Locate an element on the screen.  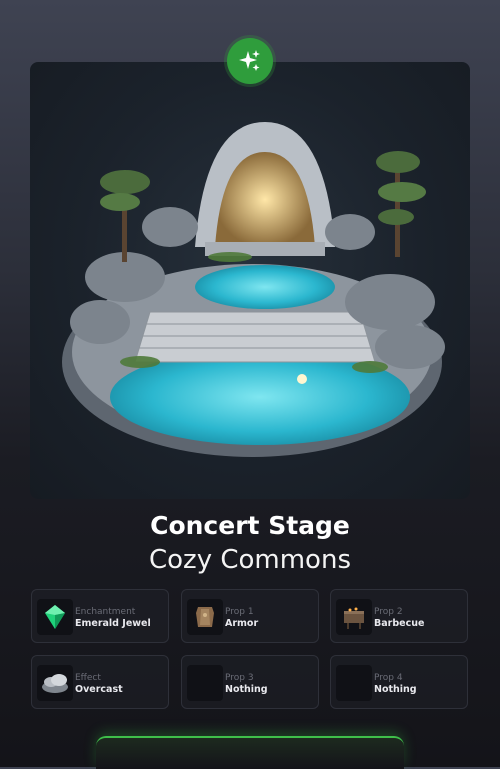
attribute-card-effect: Effect Overcast is located at coordinates (100, 682).